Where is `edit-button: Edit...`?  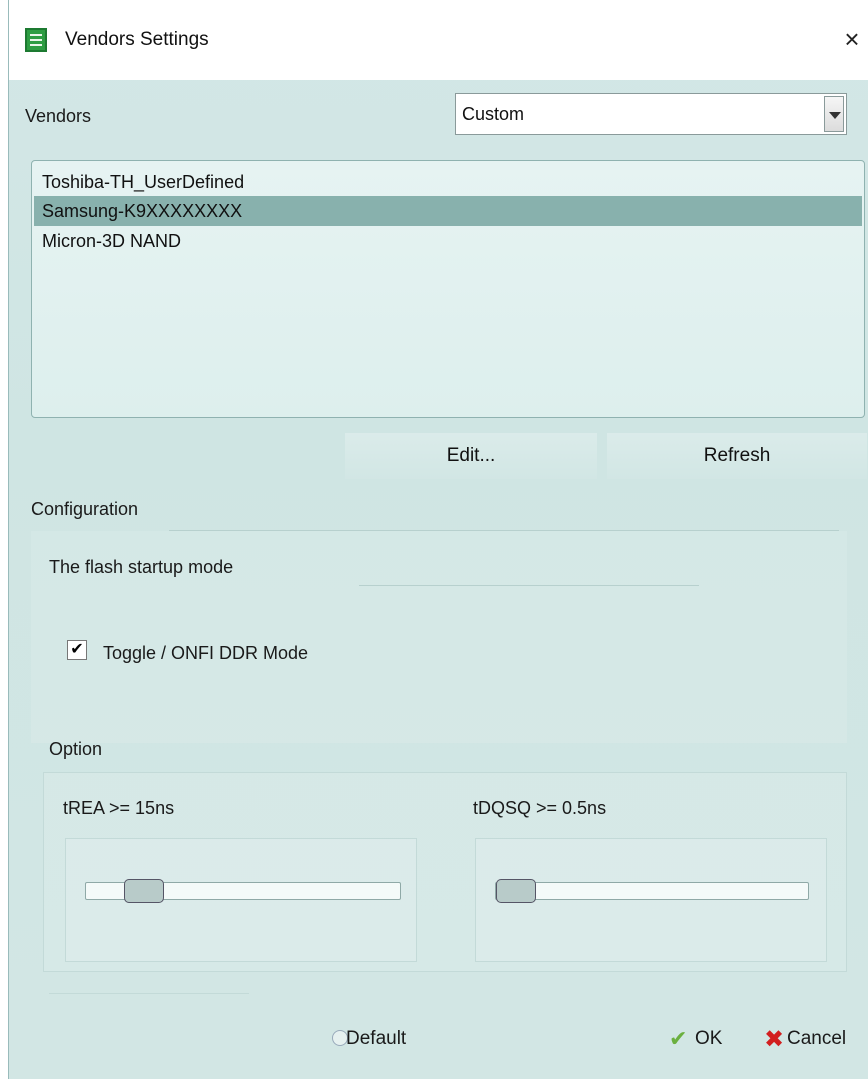 edit-button: Edit... is located at coordinates (471, 456).